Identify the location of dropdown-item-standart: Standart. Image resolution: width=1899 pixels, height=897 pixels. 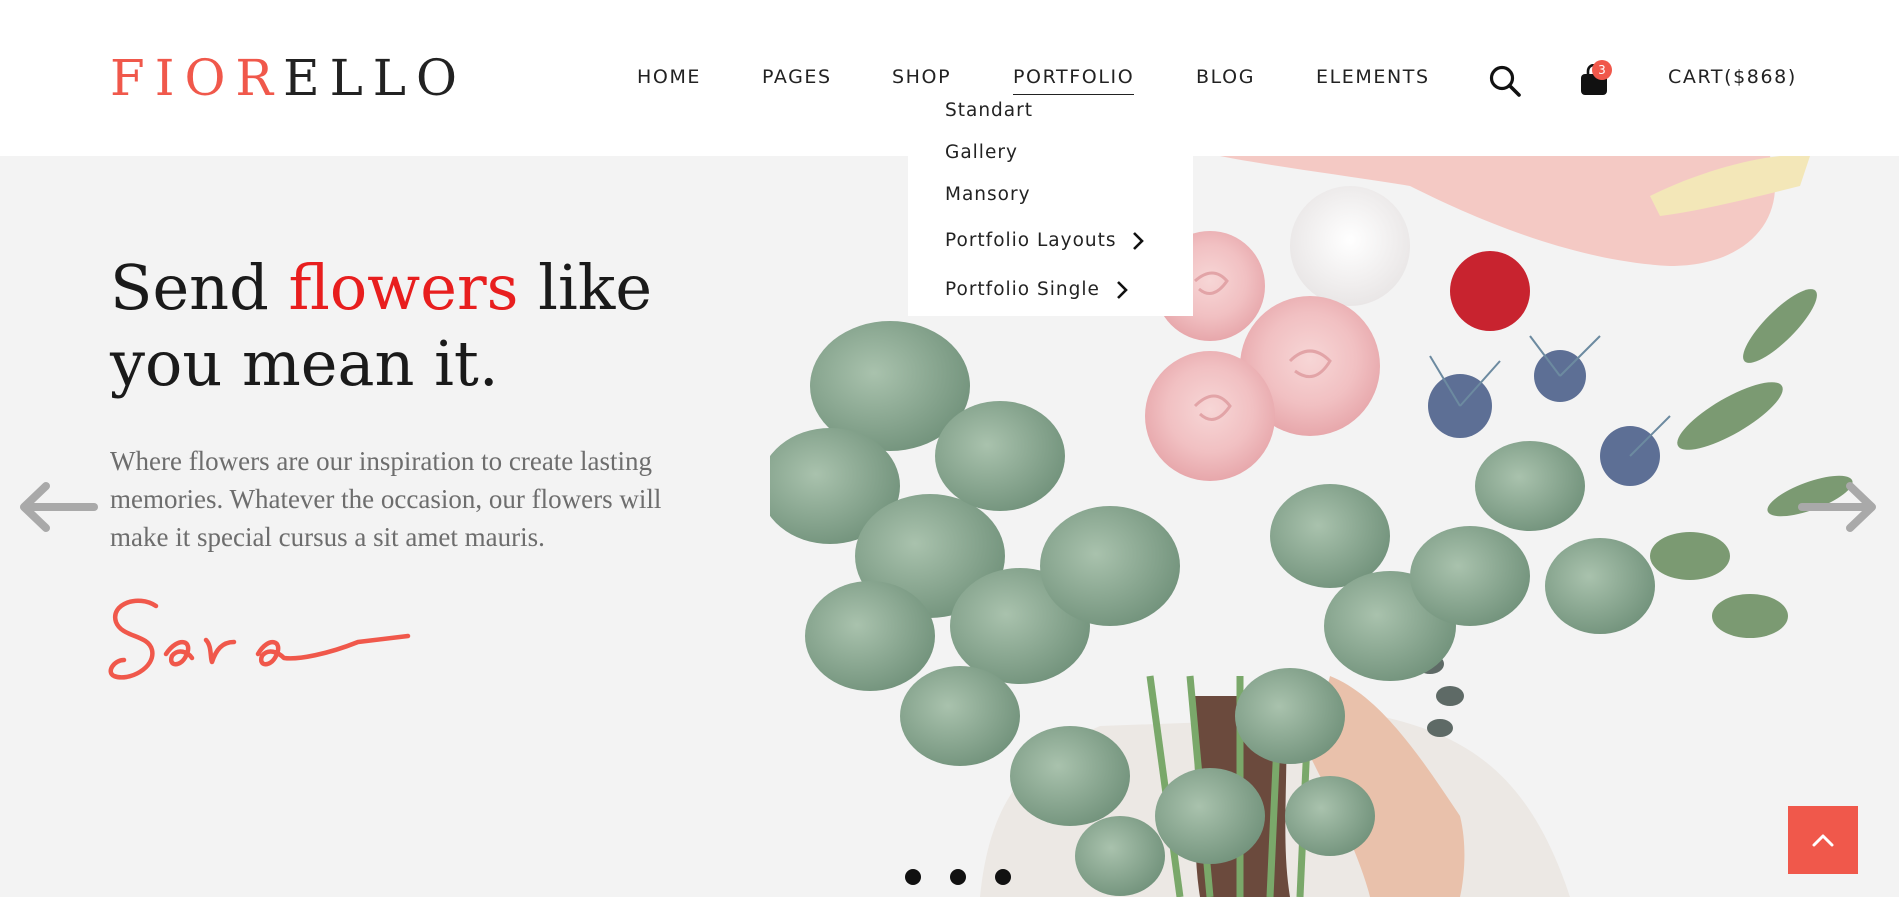
(989, 110).